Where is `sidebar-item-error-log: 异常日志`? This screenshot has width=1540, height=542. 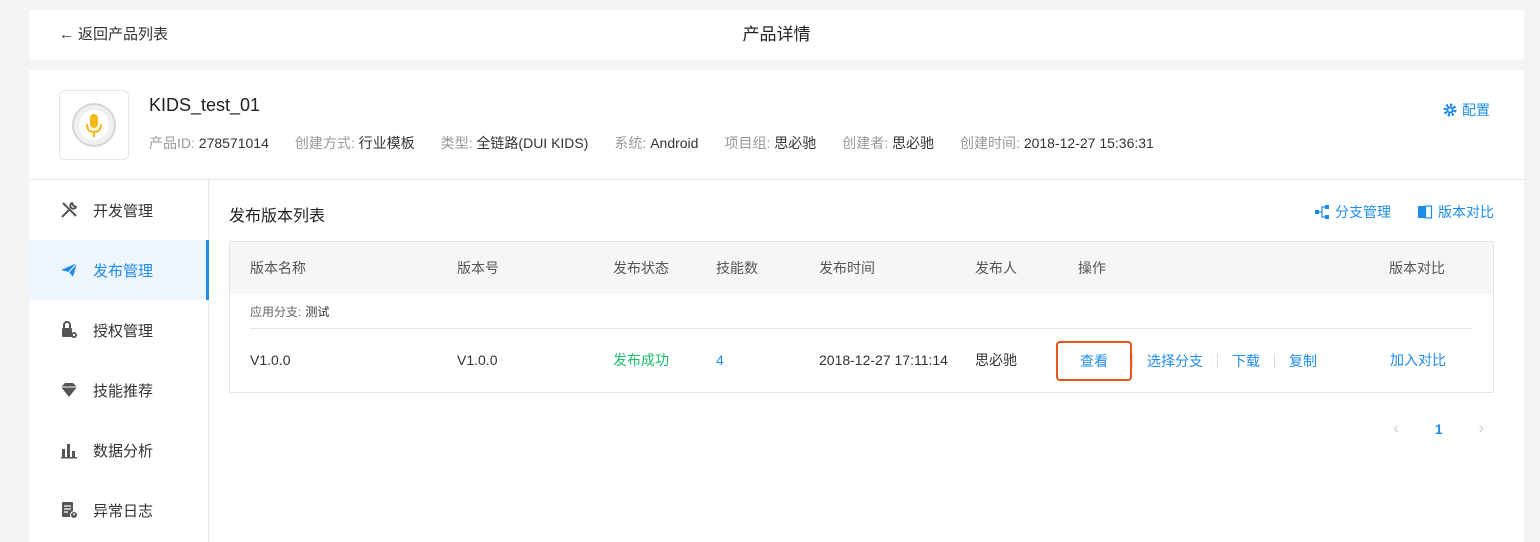 sidebar-item-error-log: 异常日志 is located at coordinates (118, 510).